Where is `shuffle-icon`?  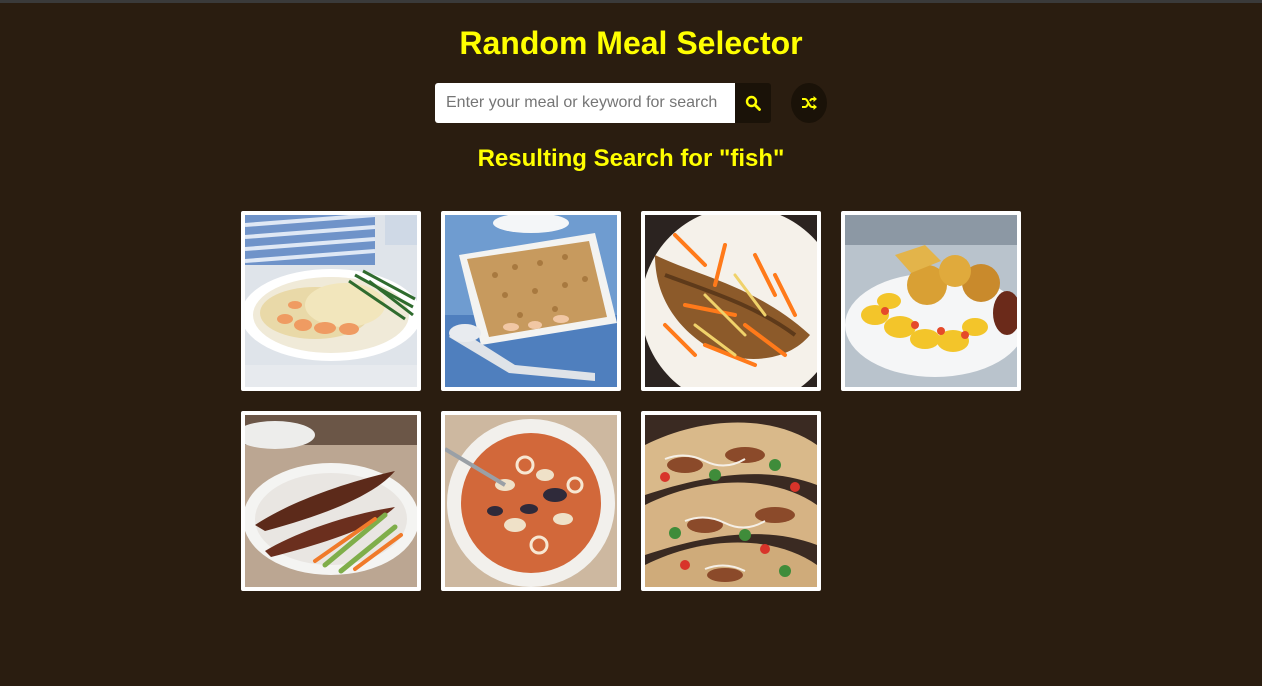
shuffle-icon is located at coordinates (809, 103).